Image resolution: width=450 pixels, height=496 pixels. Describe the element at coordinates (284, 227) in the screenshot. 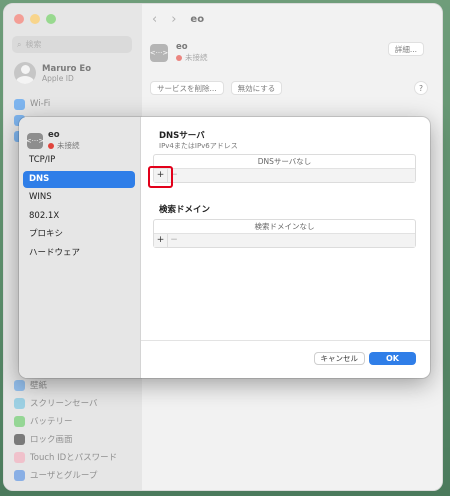

I see `search-domains-empty-text: 検索ドメインなし` at that location.